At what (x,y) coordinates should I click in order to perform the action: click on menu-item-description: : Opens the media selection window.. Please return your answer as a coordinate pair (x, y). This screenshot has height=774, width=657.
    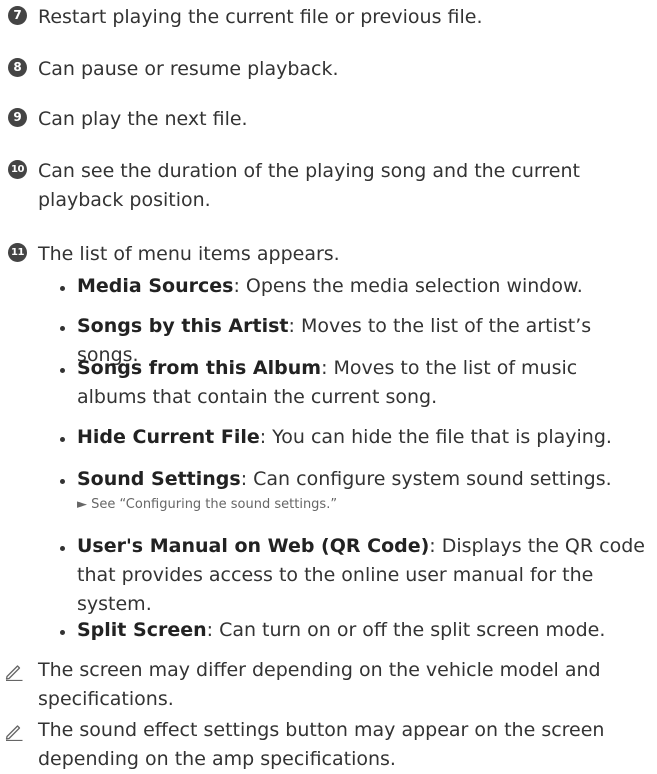
    Looking at the image, I should click on (408, 286).